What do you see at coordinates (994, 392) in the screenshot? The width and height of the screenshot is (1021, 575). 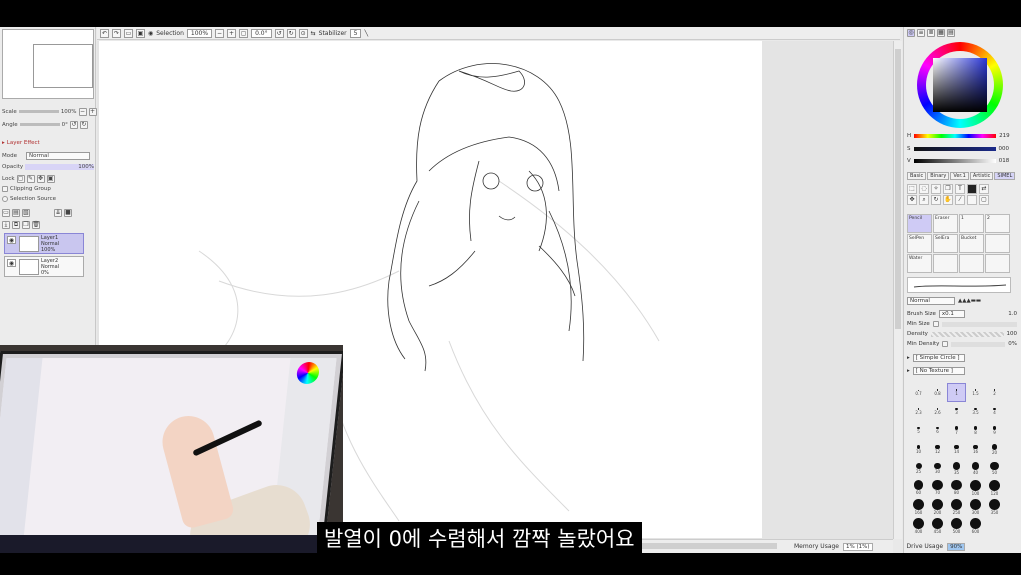 I see `brush-size-preset: 2` at bounding box center [994, 392].